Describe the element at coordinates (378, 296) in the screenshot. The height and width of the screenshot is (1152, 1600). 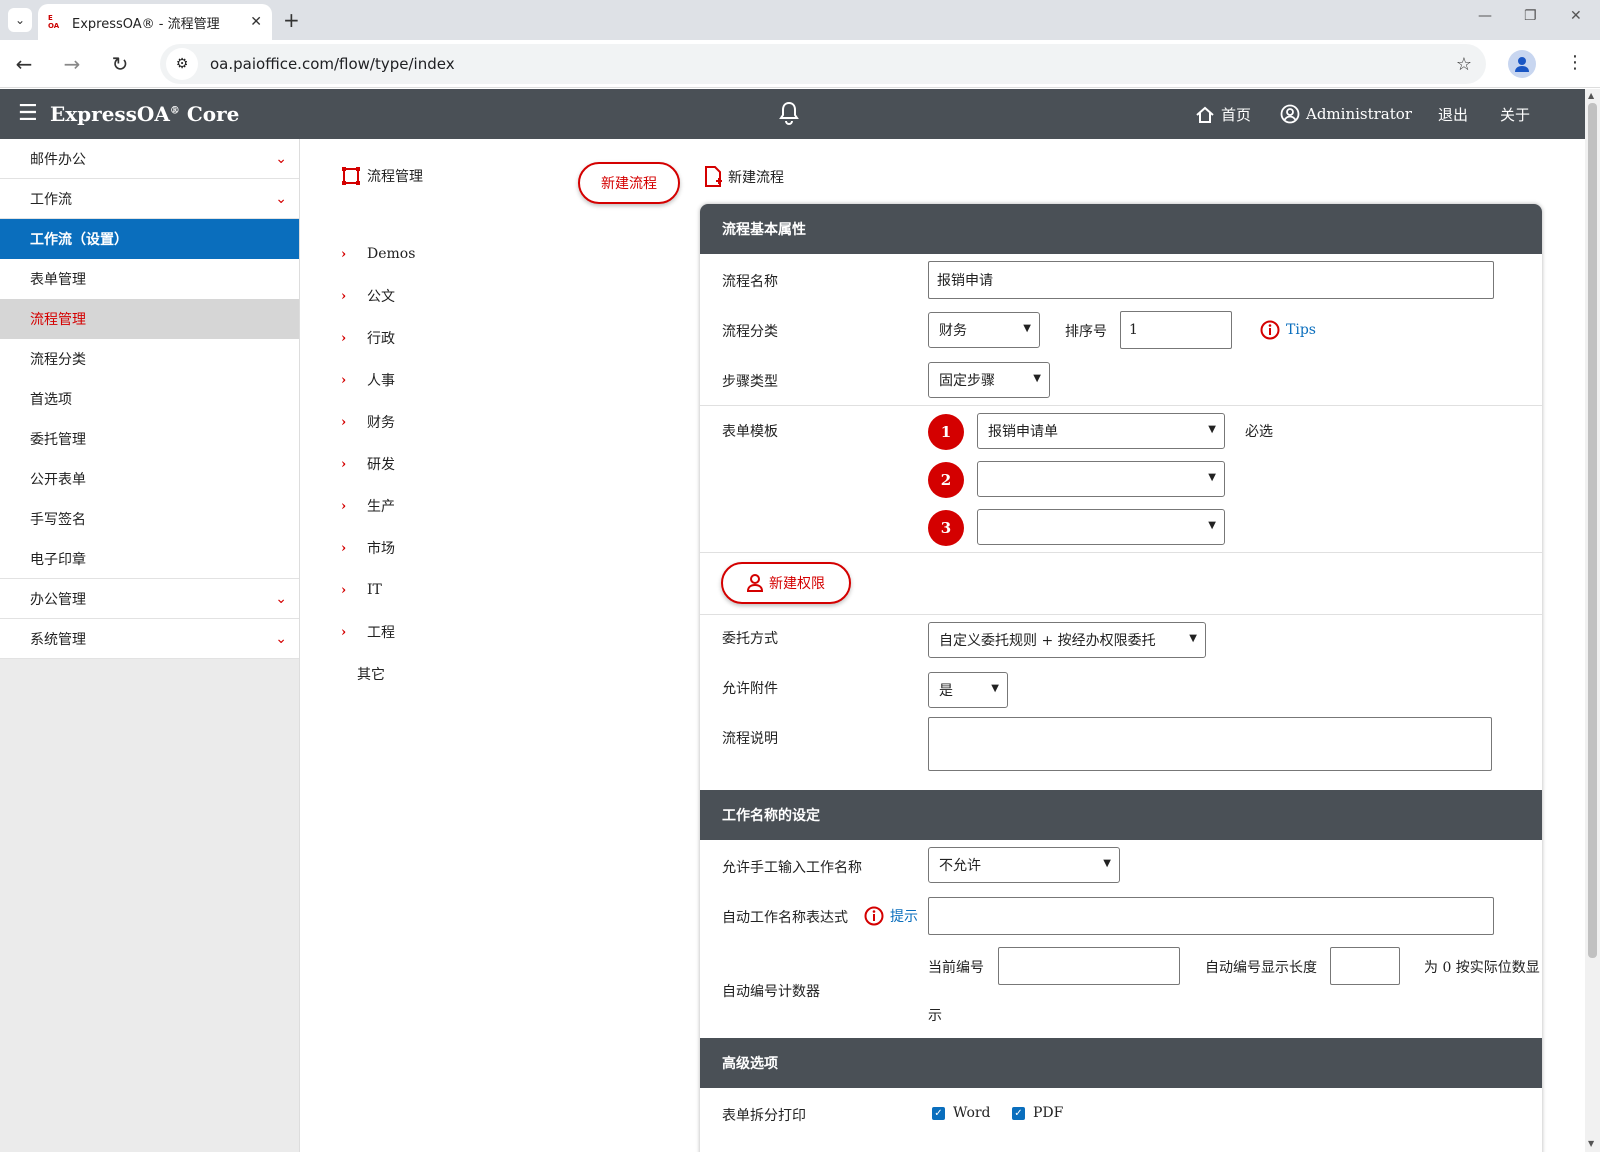
I see `tree-item: › 公文` at that location.